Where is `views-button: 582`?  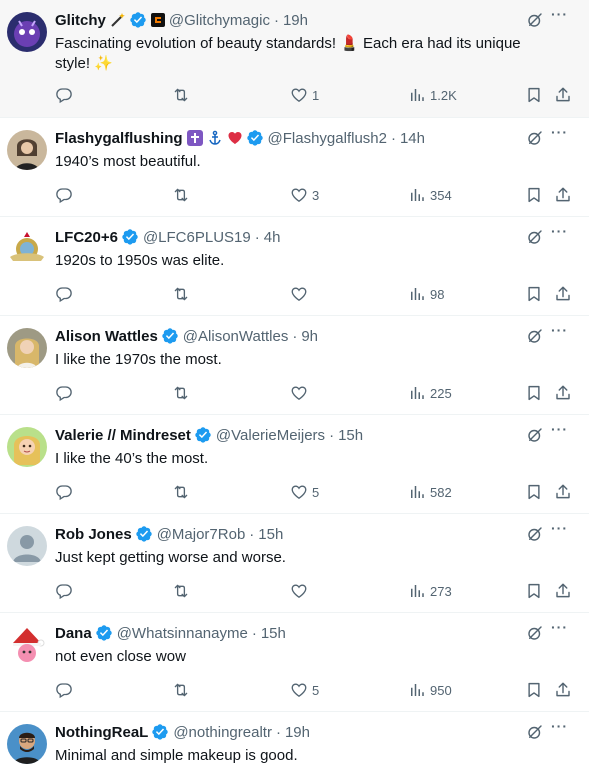
views-button: 582 is located at coordinates (430, 492).